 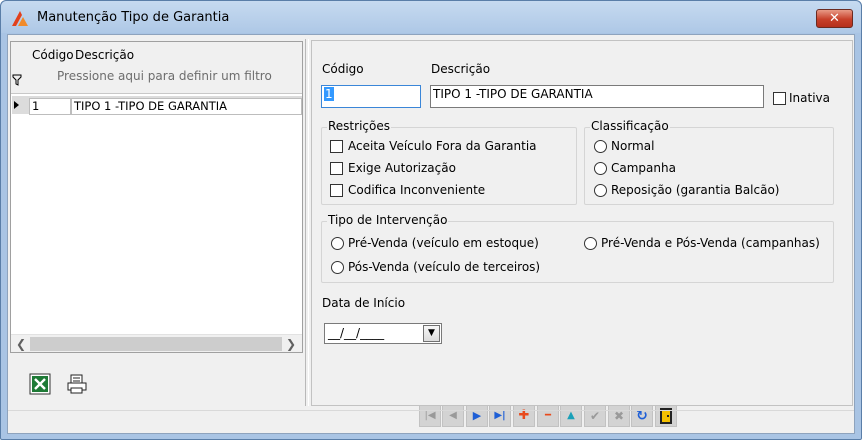 I want to click on codifica-inconveniente-checkbox, so click(x=336, y=190).